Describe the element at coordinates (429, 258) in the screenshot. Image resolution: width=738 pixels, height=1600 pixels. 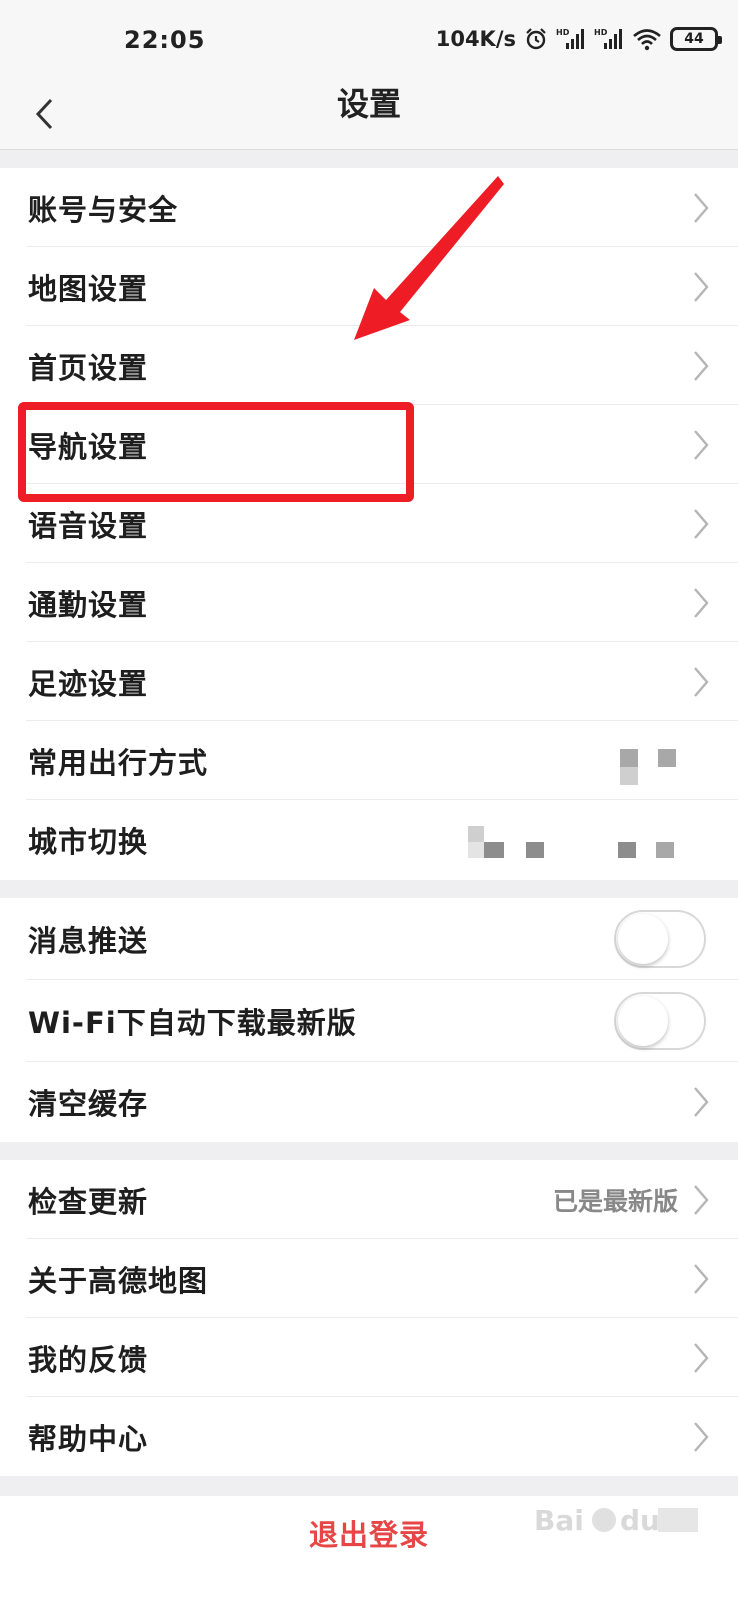
I see `annotation-arrow-icon` at that location.